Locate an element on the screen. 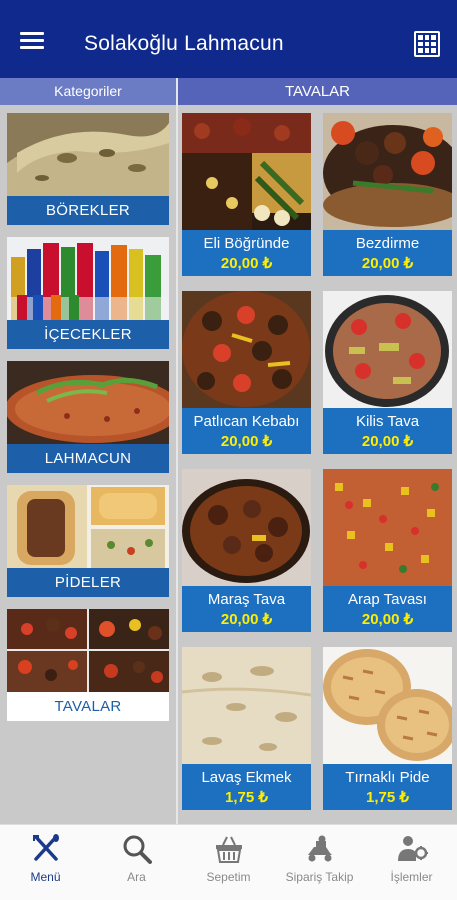  category-label: LAHMACUN is located at coordinates (88, 458).